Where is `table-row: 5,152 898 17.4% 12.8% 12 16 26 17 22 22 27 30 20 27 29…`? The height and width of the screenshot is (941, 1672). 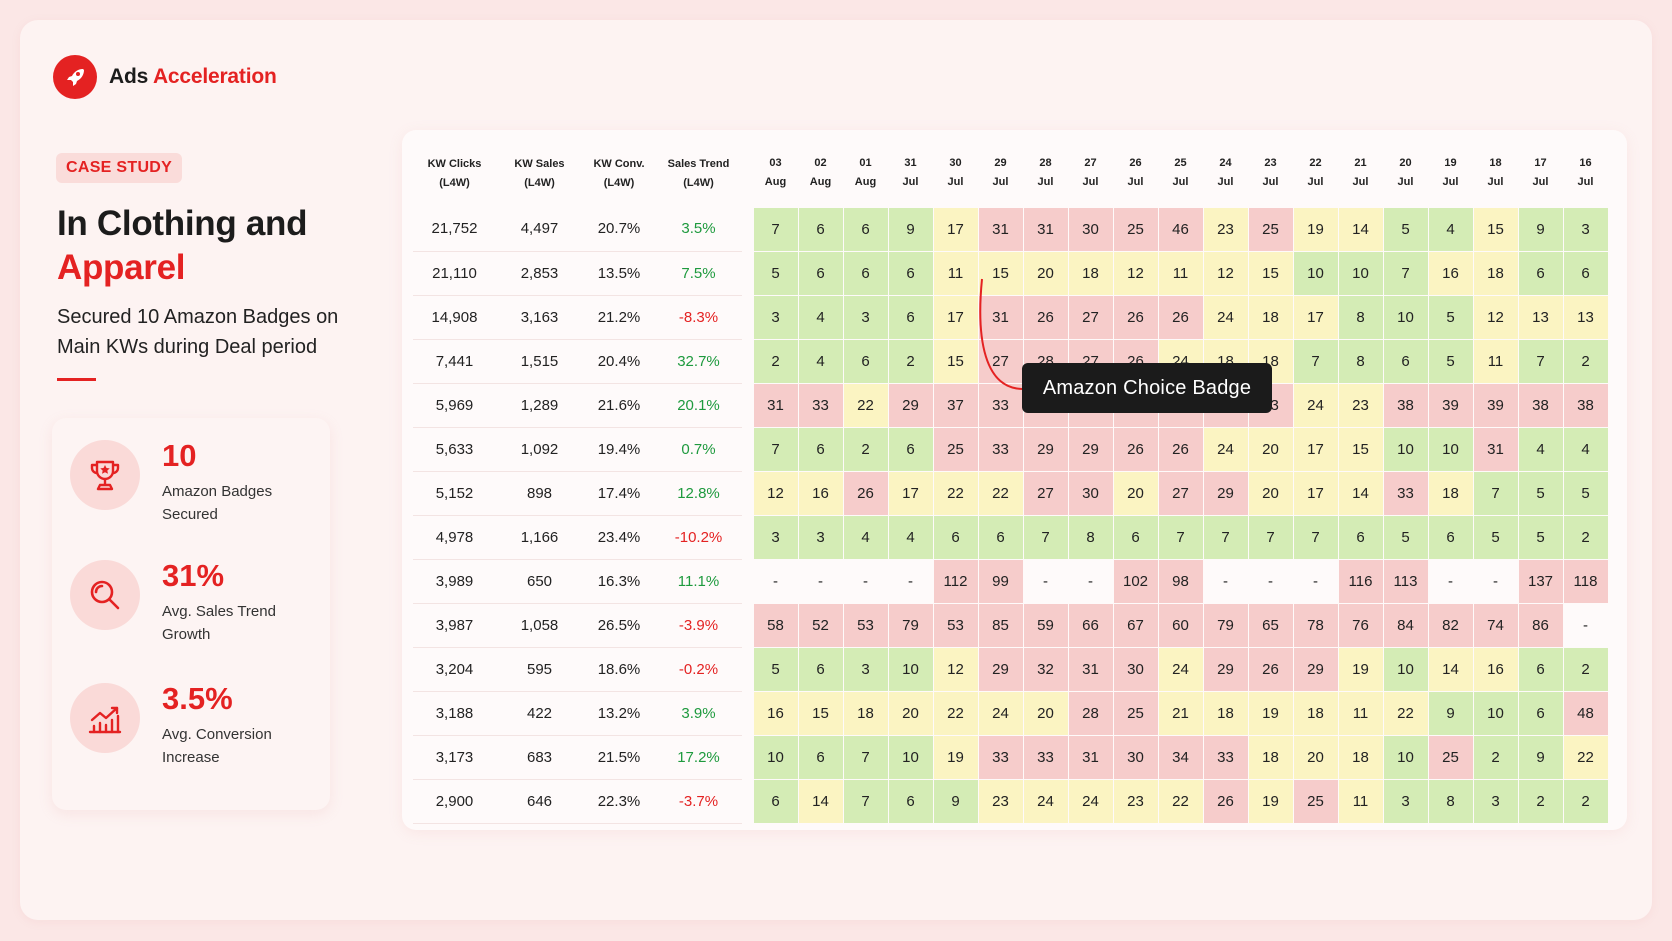 table-row: 5,152 898 17.4% 12.8% 12 16 26 17 22 22 27 30 20 27 29… is located at coordinates (1011, 493).